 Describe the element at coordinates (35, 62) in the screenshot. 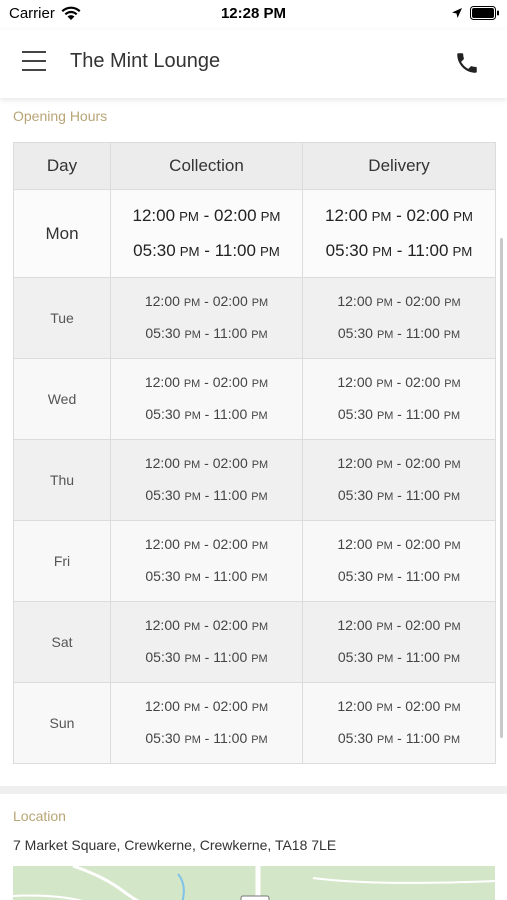

I see `hamburger-menu-icon` at that location.